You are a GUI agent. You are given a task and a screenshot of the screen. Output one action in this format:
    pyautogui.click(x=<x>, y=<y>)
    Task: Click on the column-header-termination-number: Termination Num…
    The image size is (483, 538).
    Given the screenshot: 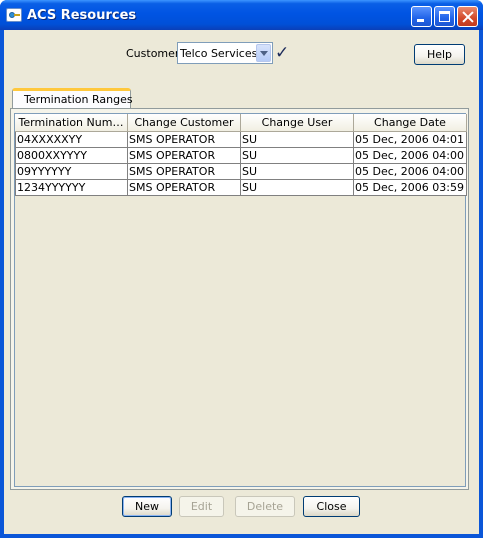 What is the action you would take?
    pyautogui.click(x=71, y=123)
    